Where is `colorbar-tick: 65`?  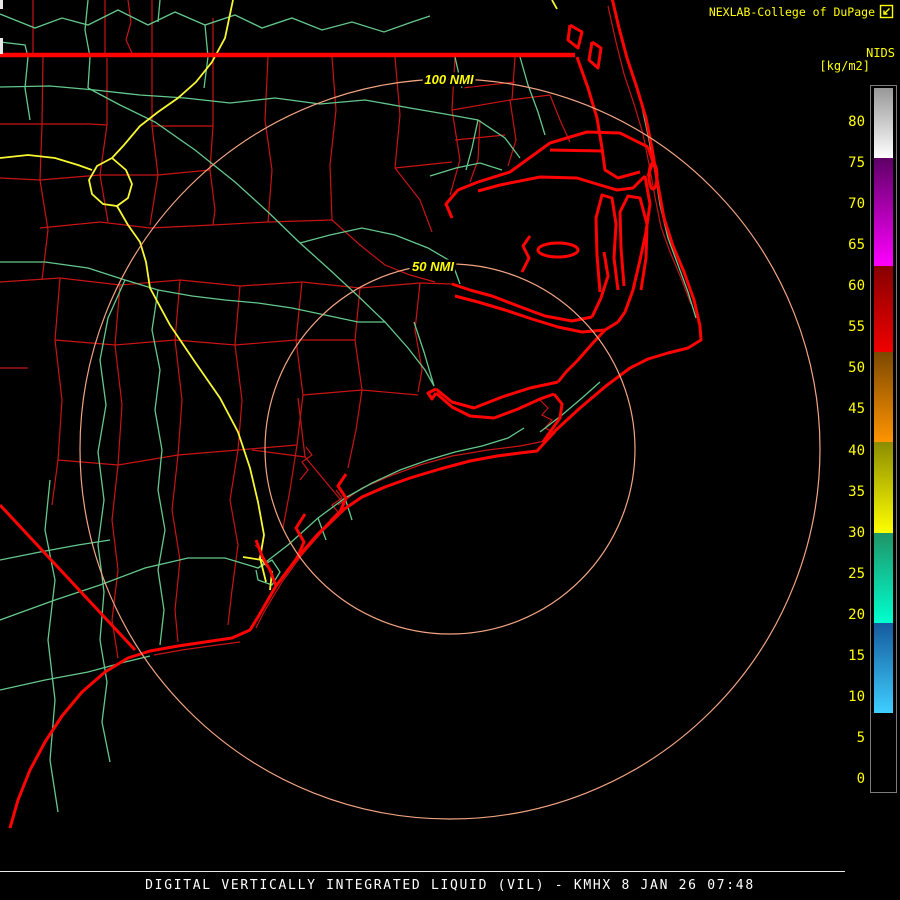 colorbar-tick: 65 is located at coordinates (856, 245).